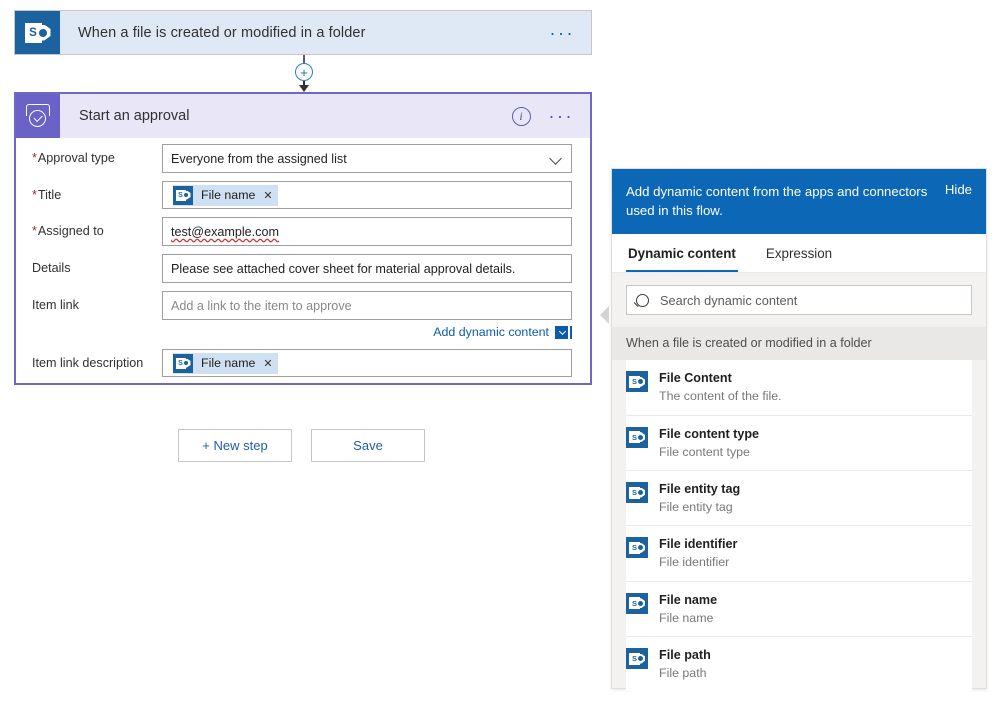 This screenshot has width=999, height=712. Describe the element at coordinates (367, 363) in the screenshot. I see `item-link-description-input: S File name ✕` at that location.